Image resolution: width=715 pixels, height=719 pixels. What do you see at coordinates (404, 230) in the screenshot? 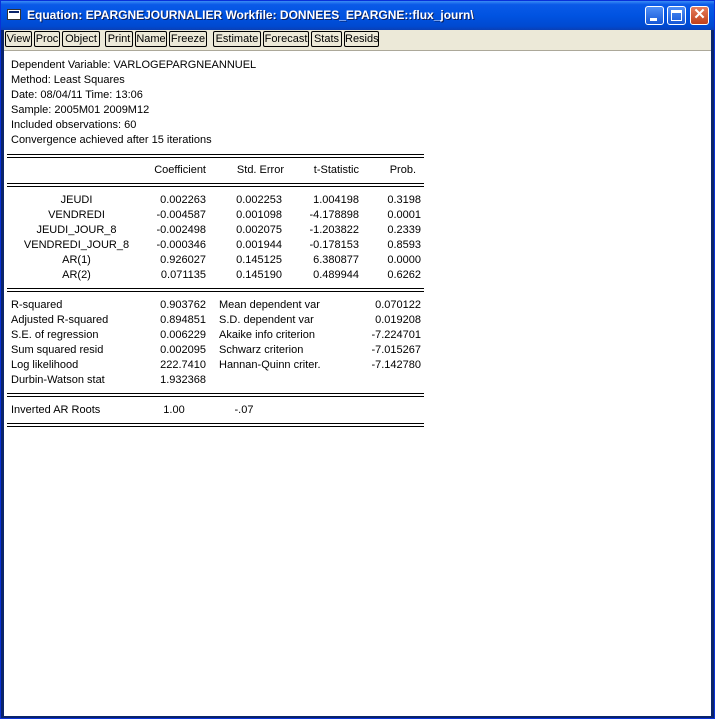
I see `prob-value: 0.2339` at bounding box center [404, 230].